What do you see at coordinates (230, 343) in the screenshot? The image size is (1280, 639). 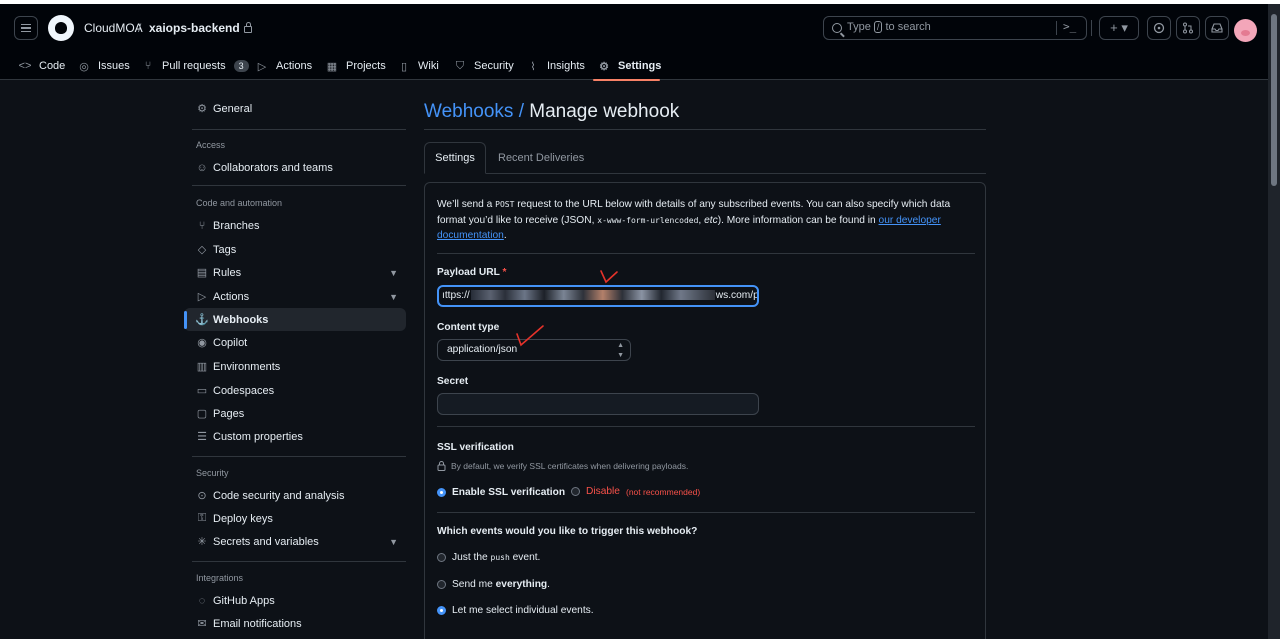 I see `sidebar-item-label: Copilot` at bounding box center [230, 343].